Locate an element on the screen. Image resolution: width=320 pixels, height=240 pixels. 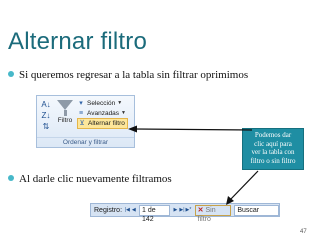
pointer-arrows is located at coordinates (193, 165).